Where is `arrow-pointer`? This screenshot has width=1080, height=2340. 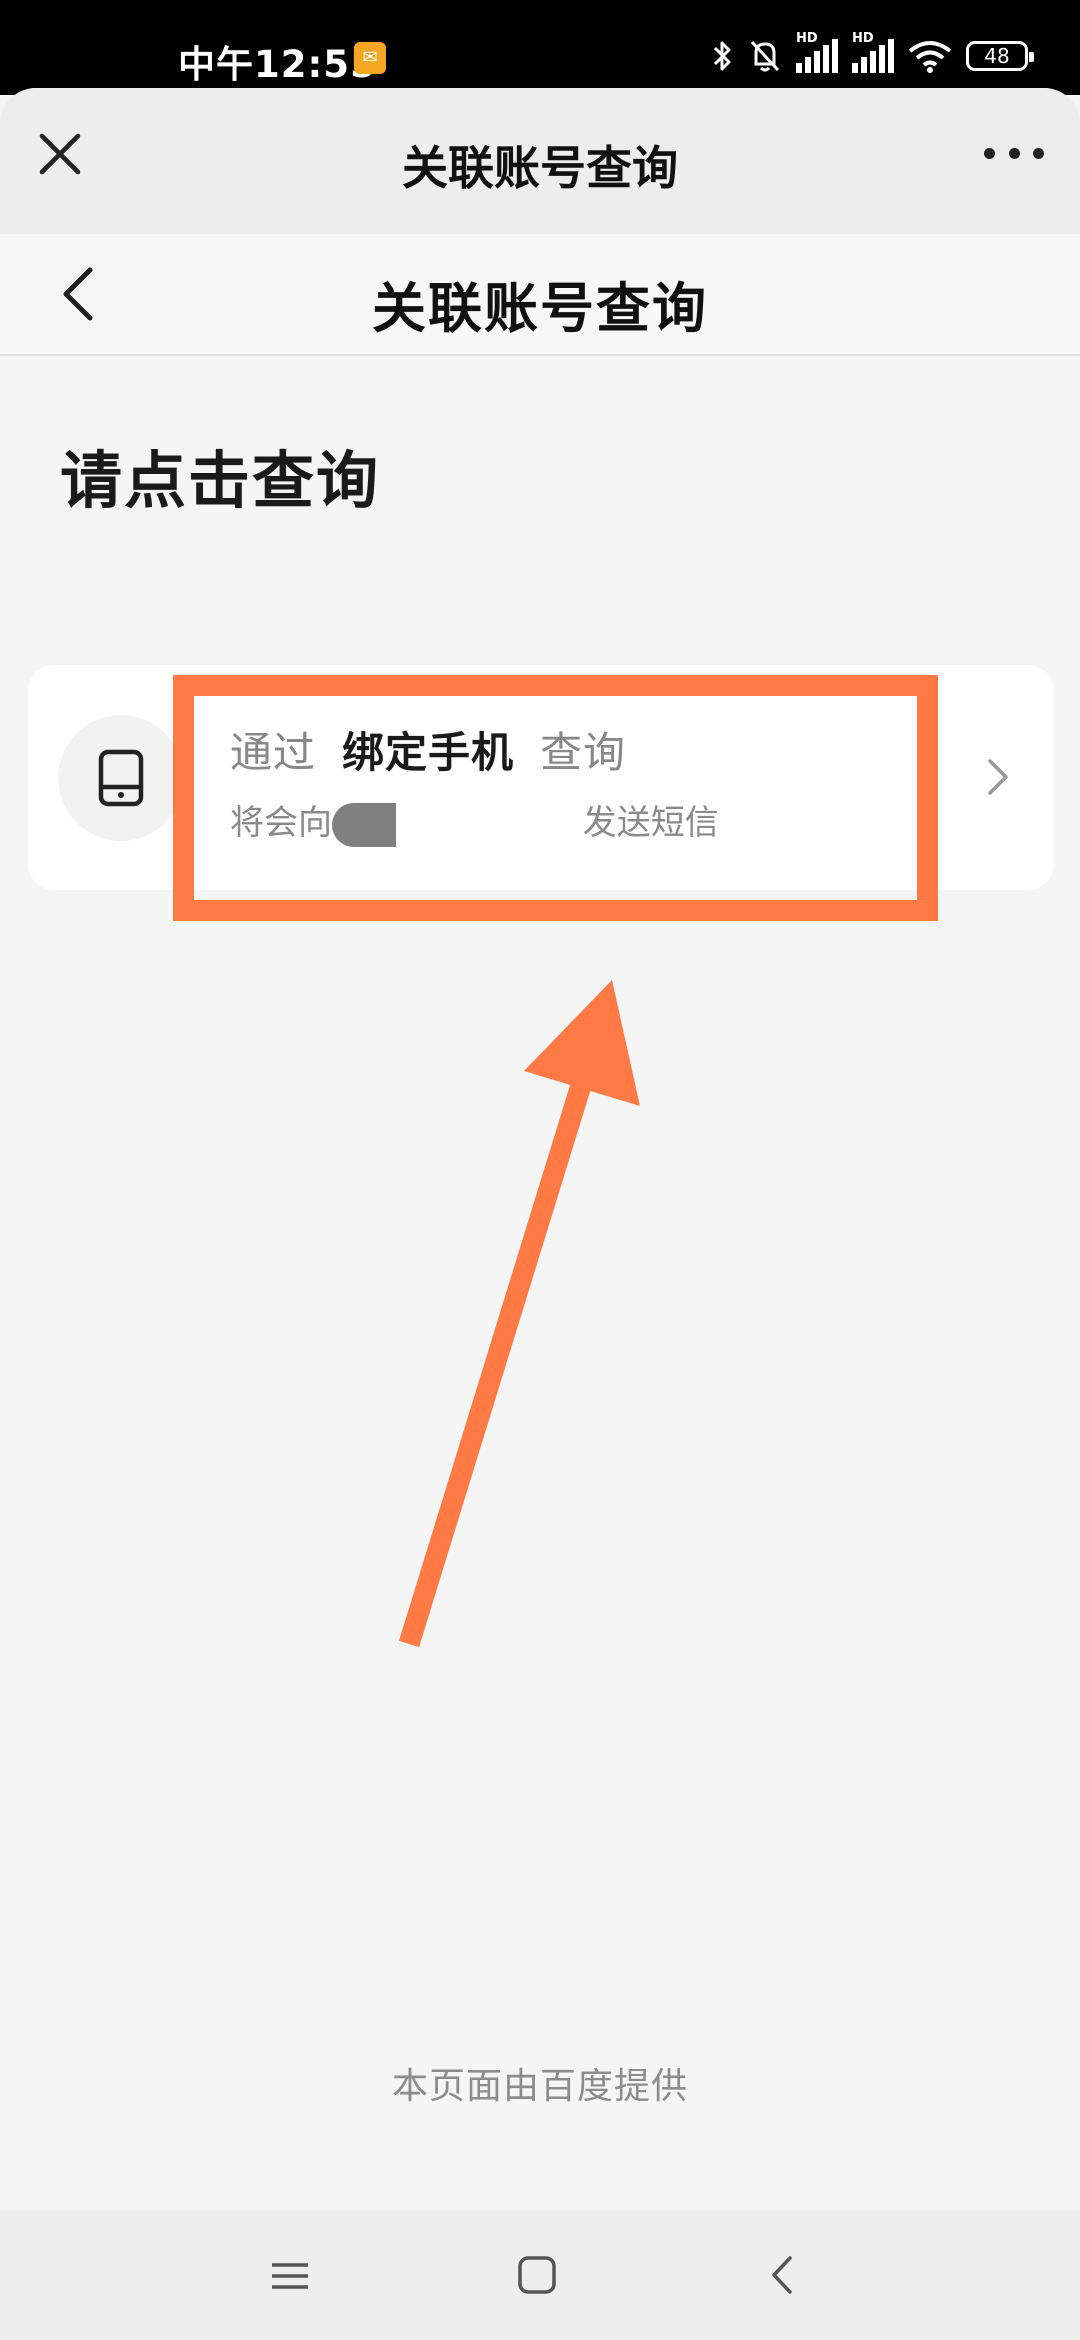 arrow-pointer is located at coordinates (519, 1314).